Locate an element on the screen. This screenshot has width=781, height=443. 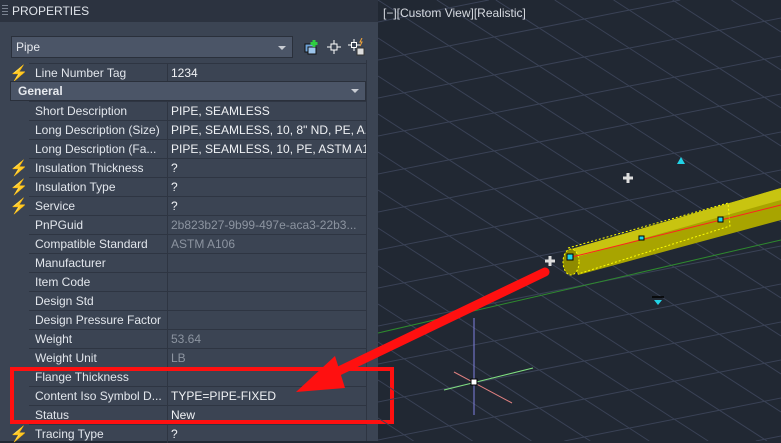
property-value: PIPE, SEAMLESS is located at coordinates (267, 111).